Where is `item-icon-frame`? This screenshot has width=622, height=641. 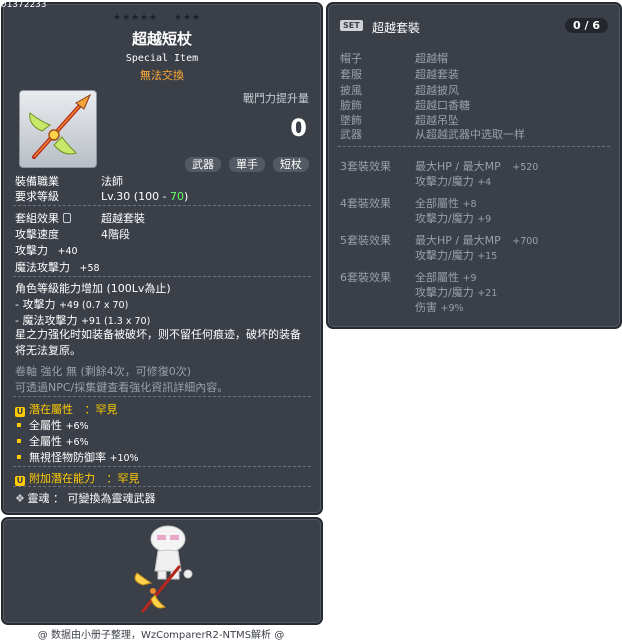
item-icon-frame is located at coordinates (58, 129).